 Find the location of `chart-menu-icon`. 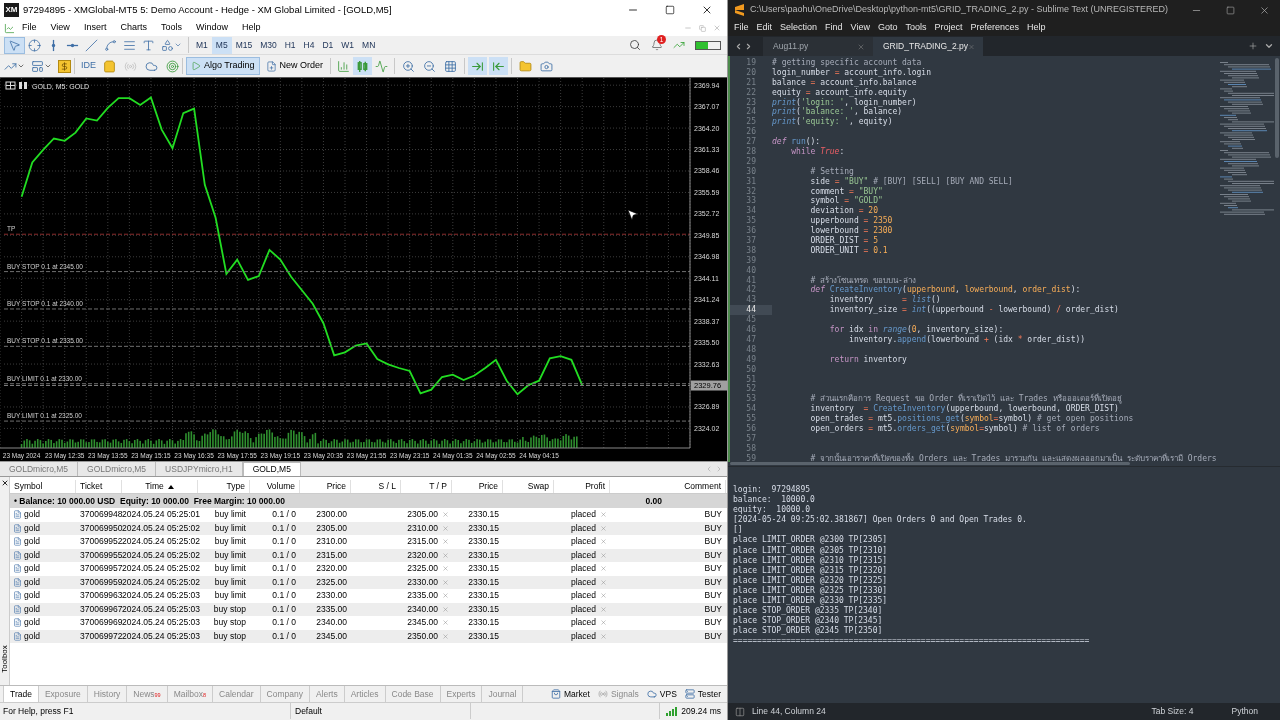

chart-menu-icon is located at coordinates (10, 85).